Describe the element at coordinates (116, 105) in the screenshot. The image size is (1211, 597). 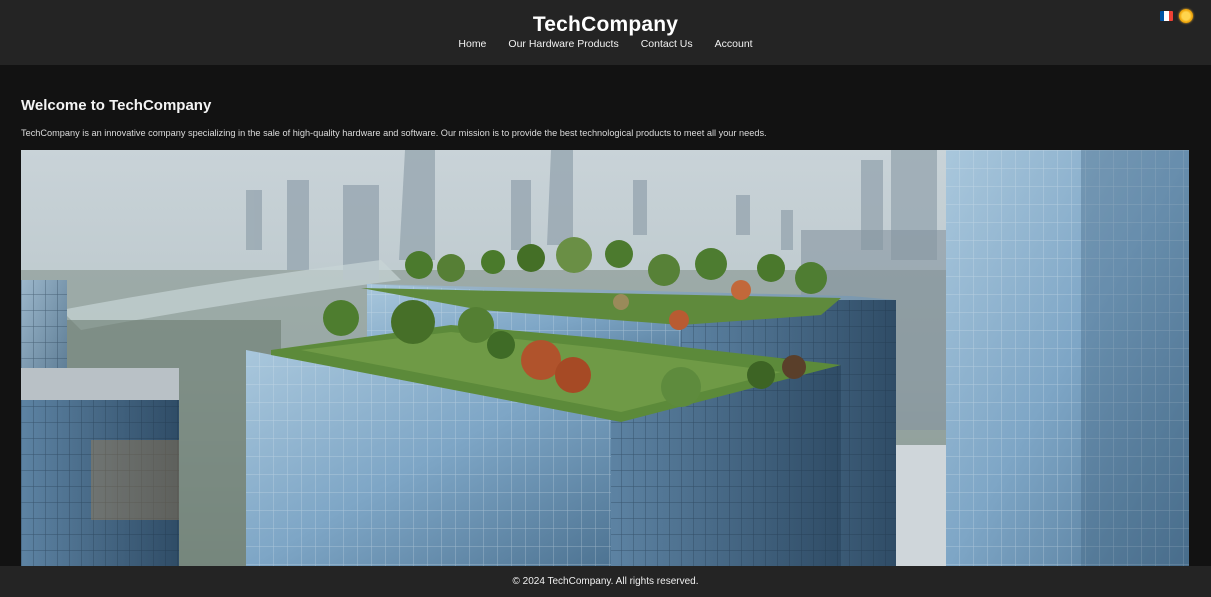
I see `welcome-heading: Welcome to TechCompany` at that location.